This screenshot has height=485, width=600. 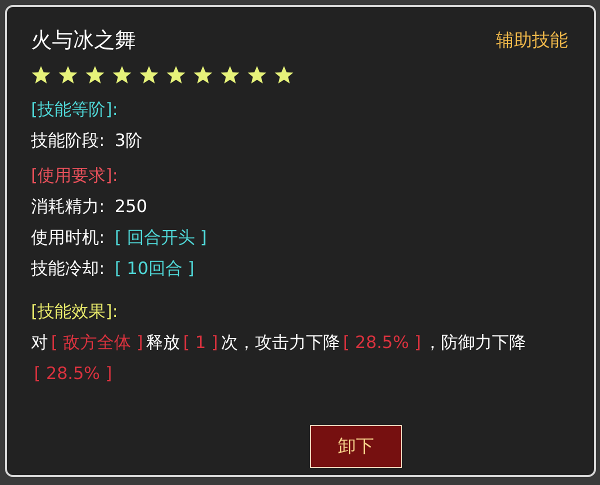 What do you see at coordinates (532, 41) in the screenshot?
I see `skill-category: 辅助技能` at bounding box center [532, 41].